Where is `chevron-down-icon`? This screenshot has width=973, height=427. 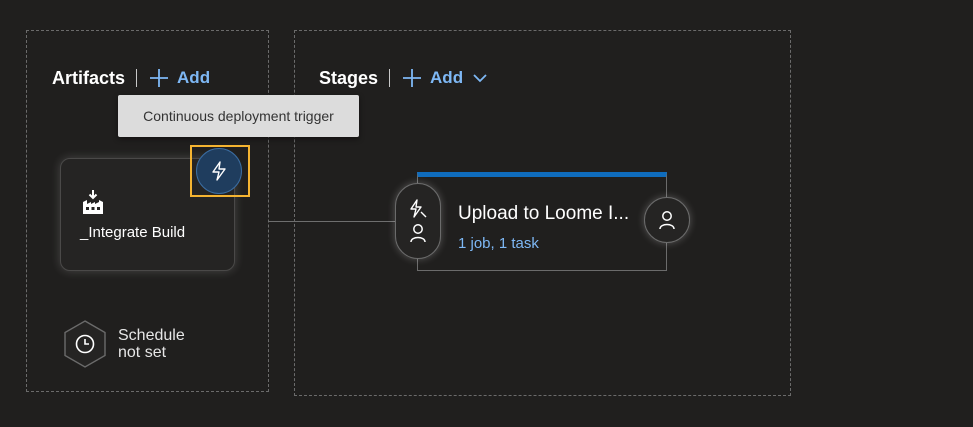
chevron-down-icon is located at coordinates (484, 78).